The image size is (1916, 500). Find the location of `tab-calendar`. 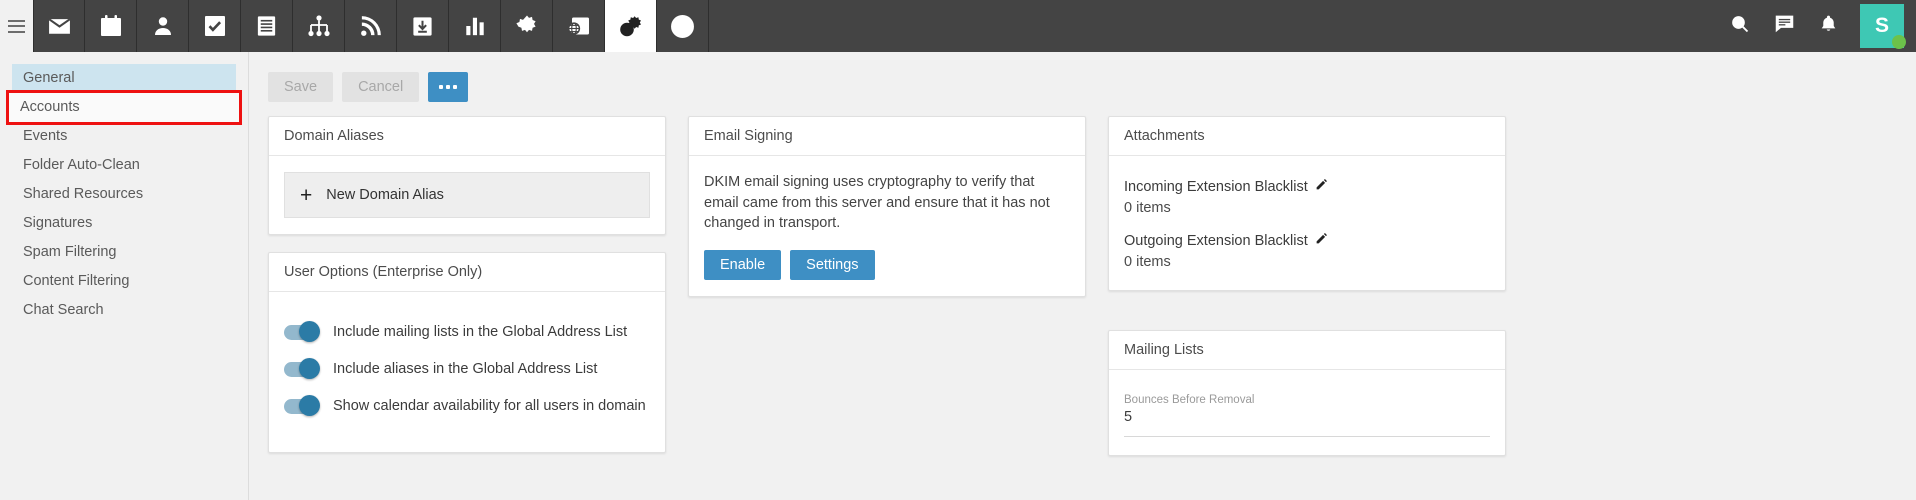

tab-calendar is located at coordinates (111, 26).